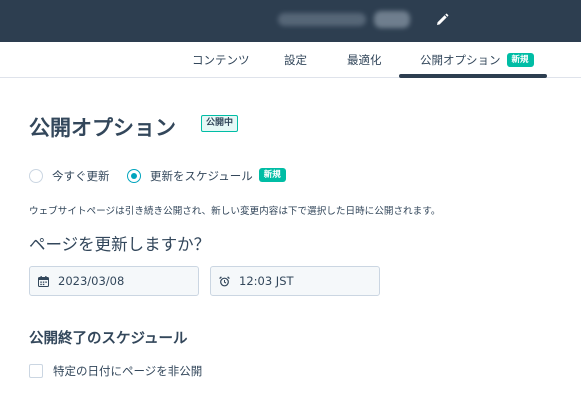 This screenshot has width=581, height=397. Describe the element at coordinates (36, 371) in the screenshot. I see `checkbox` at that location.